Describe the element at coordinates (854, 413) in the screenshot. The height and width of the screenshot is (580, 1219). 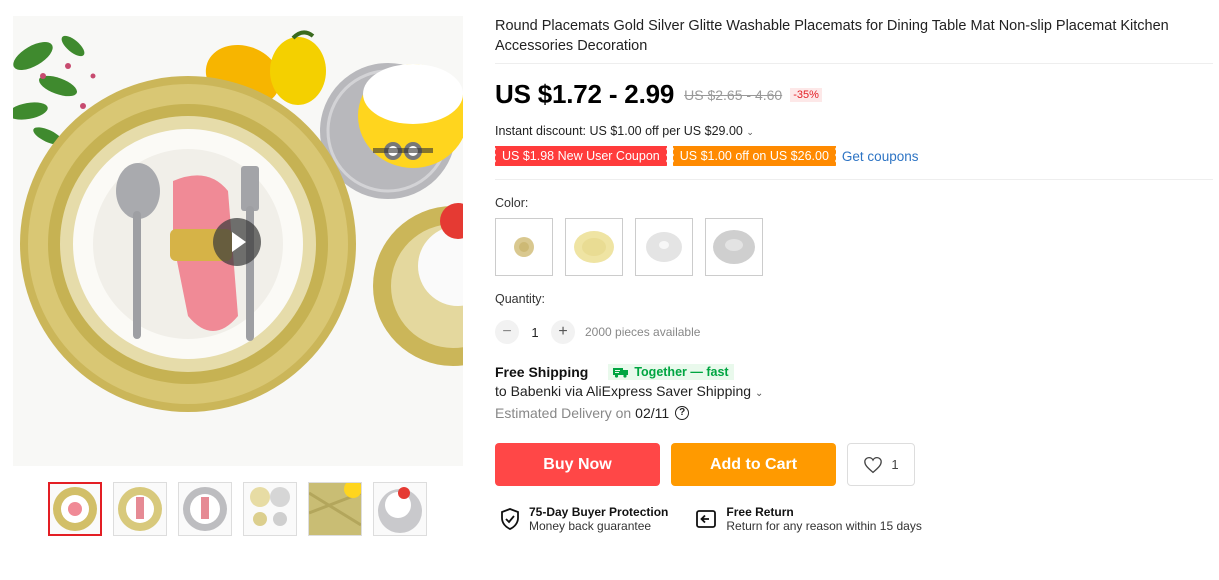
I see `estimated-delivery: Estimated Delivery on 02/11 ?` at that location.